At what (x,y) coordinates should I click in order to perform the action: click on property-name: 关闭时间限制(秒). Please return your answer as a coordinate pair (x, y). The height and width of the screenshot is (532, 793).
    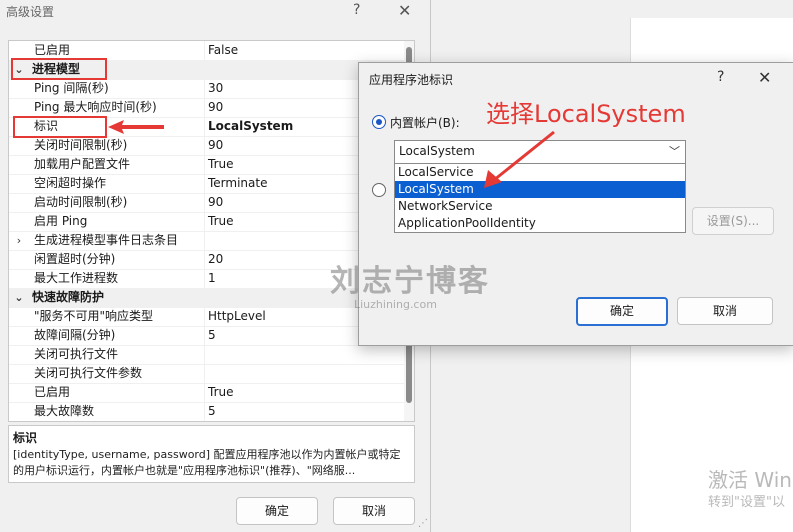
    Looking at the image, I should click on (81, 145).